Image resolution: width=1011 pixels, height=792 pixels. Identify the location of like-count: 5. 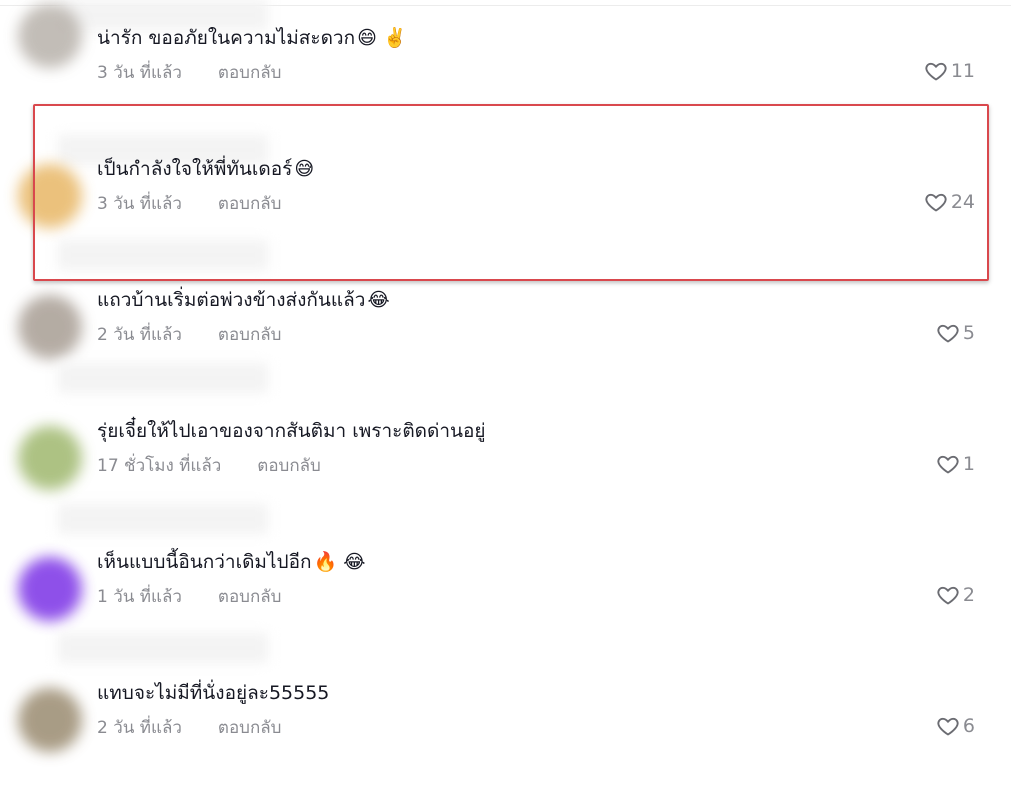
(968, 333).